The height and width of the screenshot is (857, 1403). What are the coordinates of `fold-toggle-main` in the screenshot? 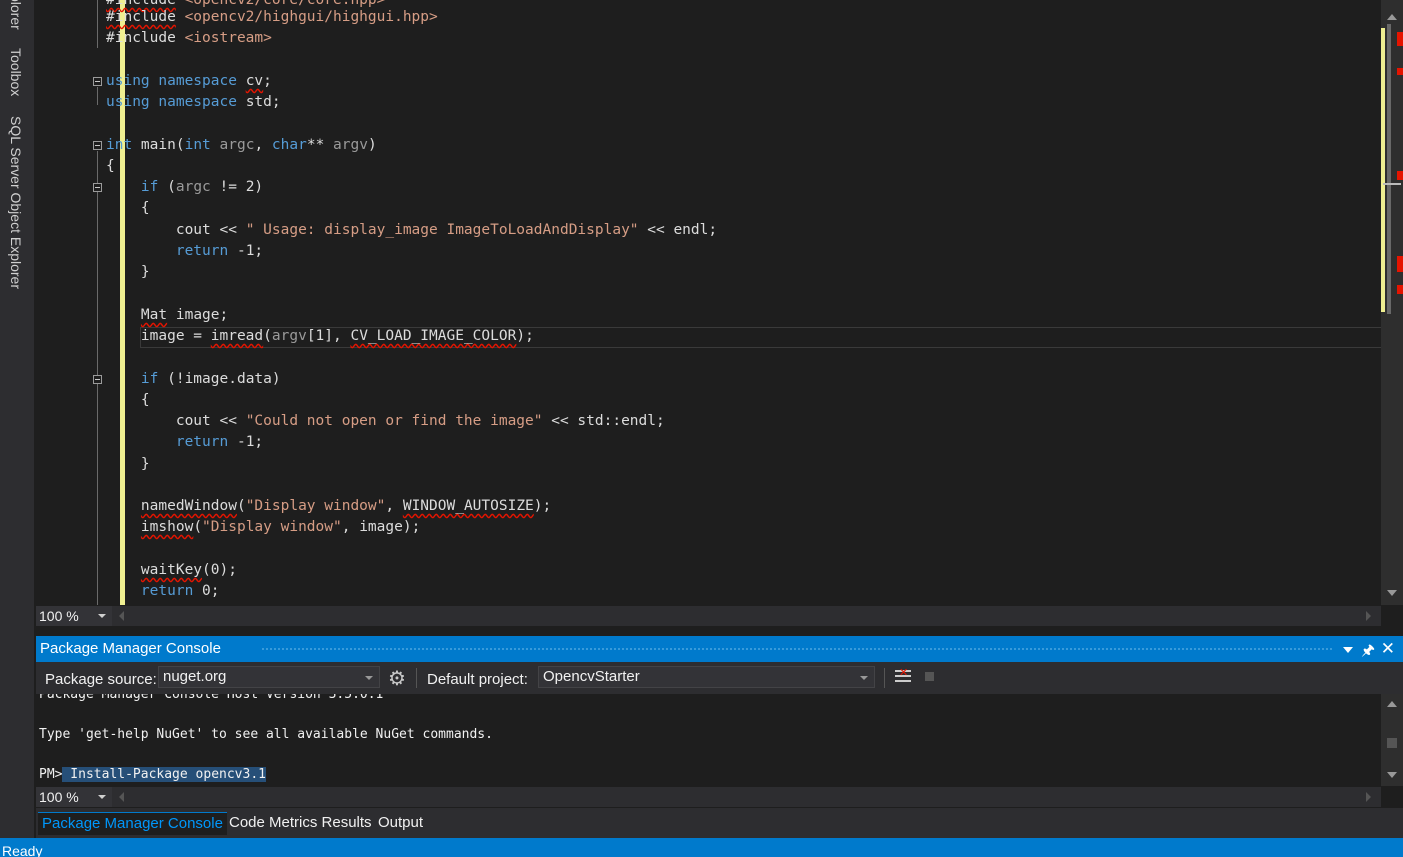 It's located at (97, 145).